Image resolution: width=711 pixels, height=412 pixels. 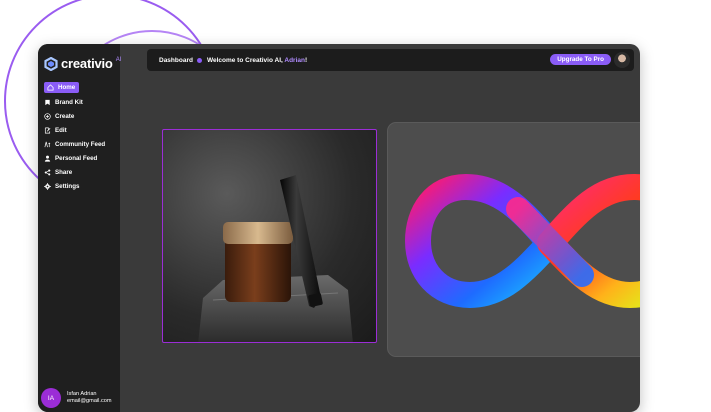 I want to click on infinity-logo-icon, so click(x=522, y=241).